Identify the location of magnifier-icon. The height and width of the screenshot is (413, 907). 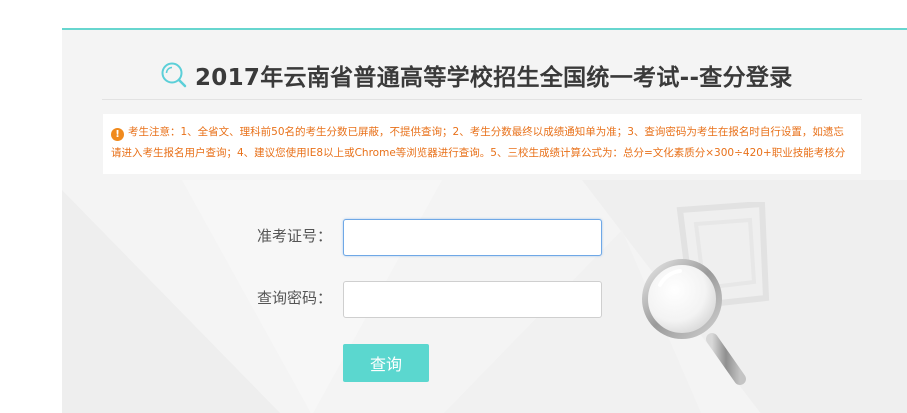
(694, 322).